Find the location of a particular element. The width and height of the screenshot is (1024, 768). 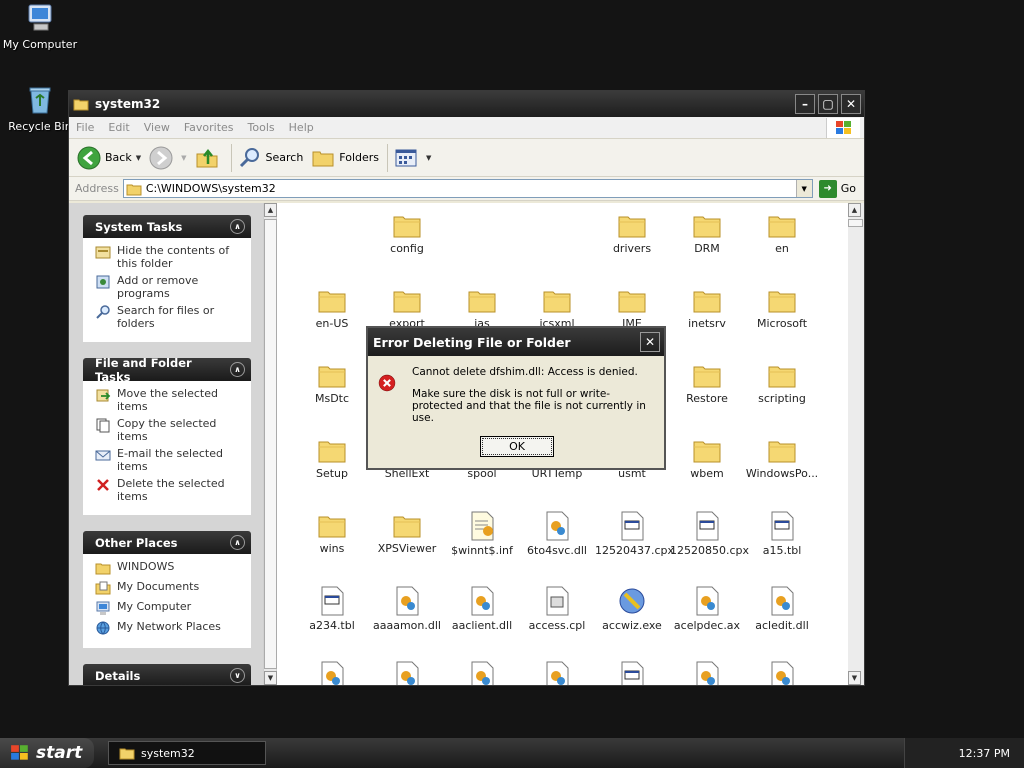

folder-item: wins is located at coordinates (332, 533).